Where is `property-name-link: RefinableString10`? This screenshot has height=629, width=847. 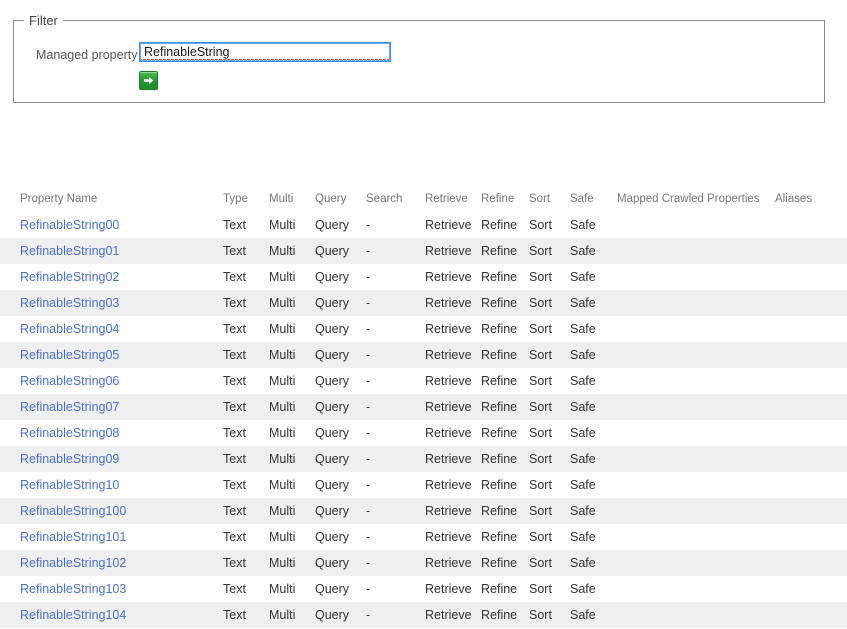
property-name-link: RefinableString10 is located at coordinates (69, 485).